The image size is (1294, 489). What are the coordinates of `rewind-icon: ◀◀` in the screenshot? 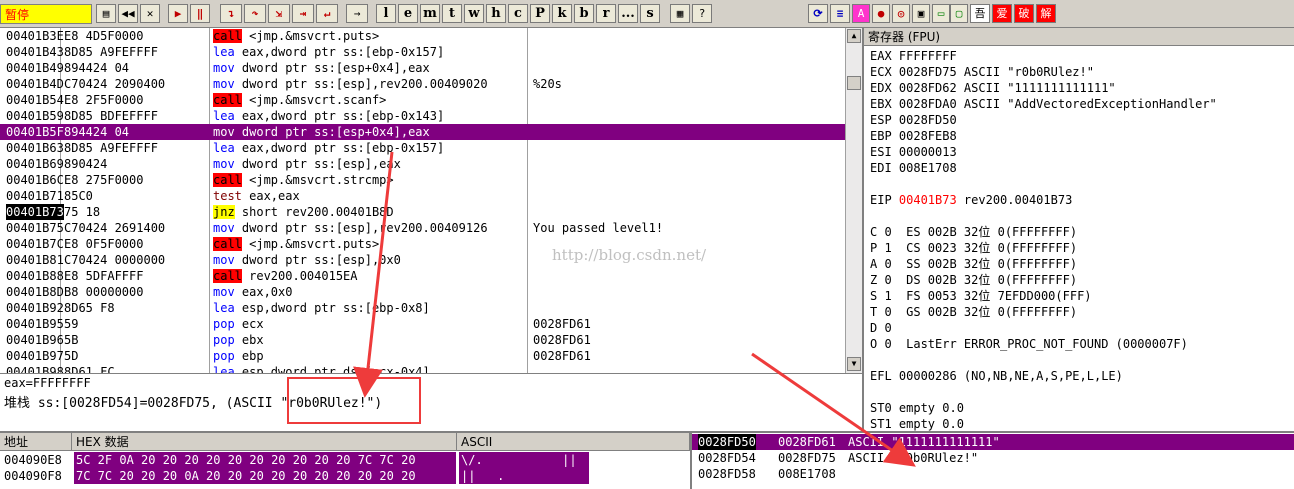 It's located at (128, 13).